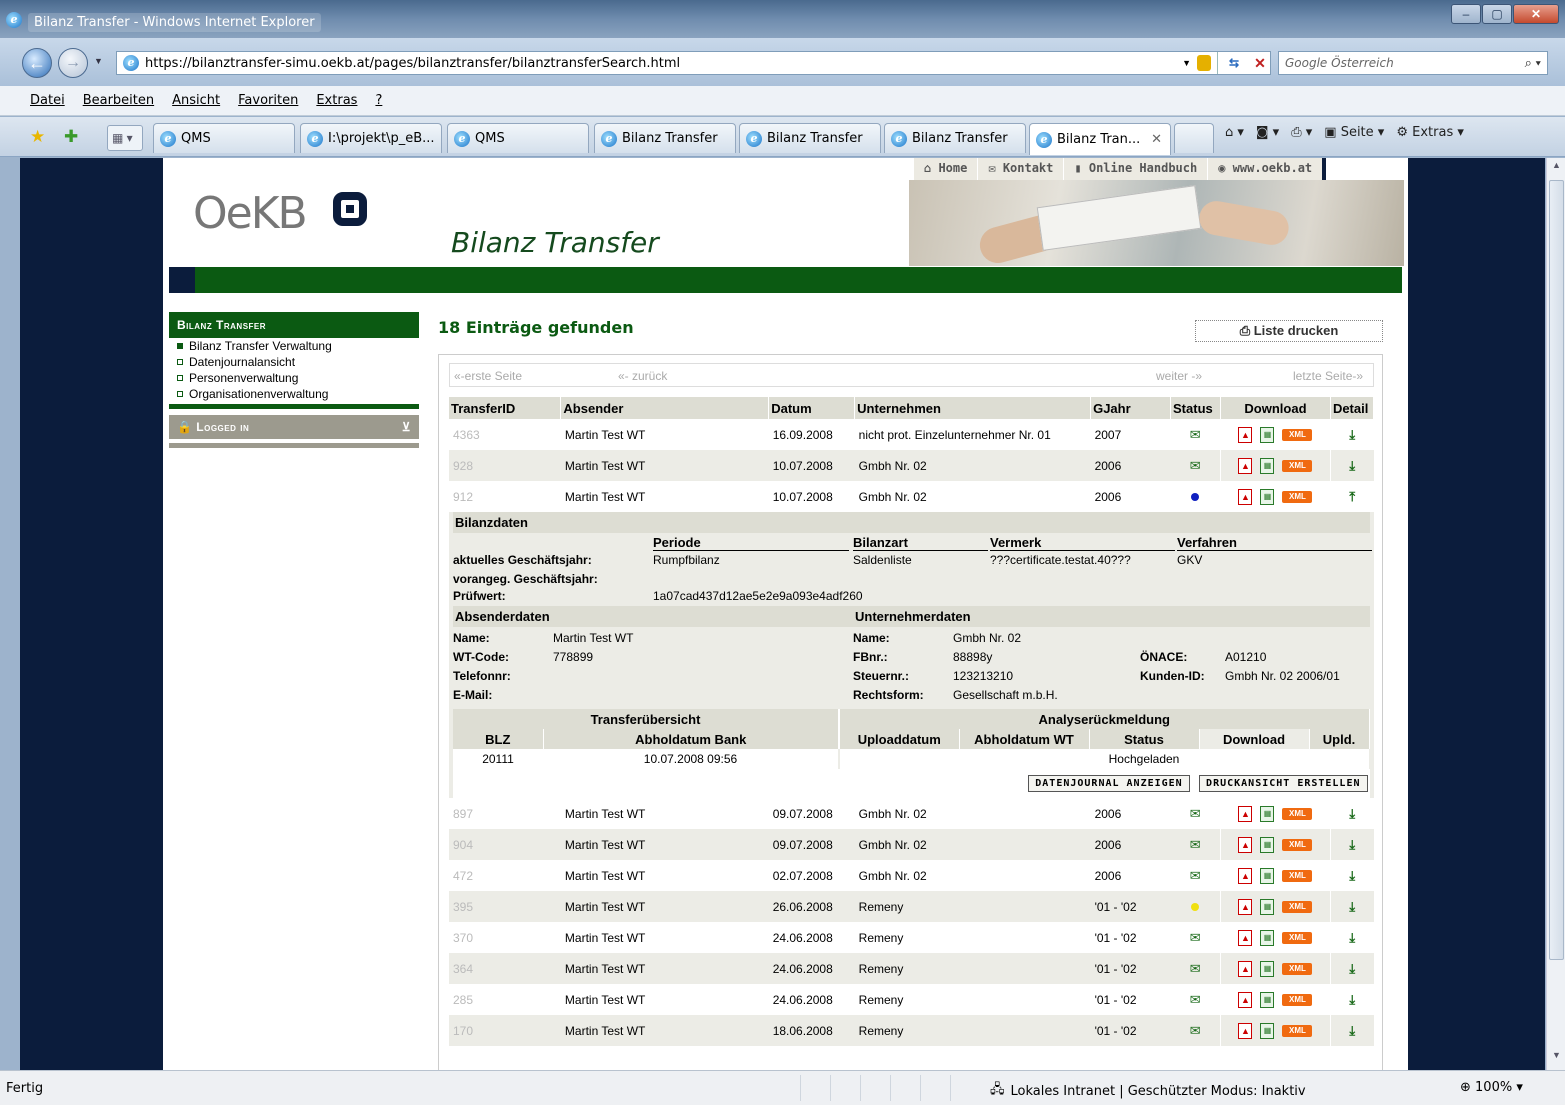  What do you see at coordinates (98, 61) in the screenshot?
I see `history-dropdown-icon: ▼` at bounding box center [98, 61].